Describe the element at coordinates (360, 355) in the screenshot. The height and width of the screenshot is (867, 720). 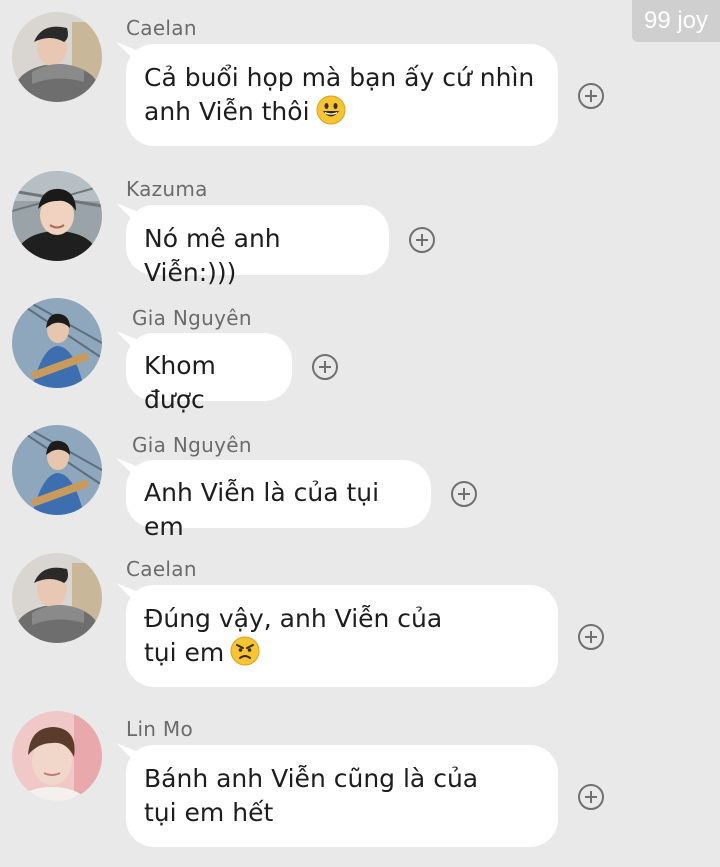
I see `message-item: Gia Nguyên Khom được` at that location.